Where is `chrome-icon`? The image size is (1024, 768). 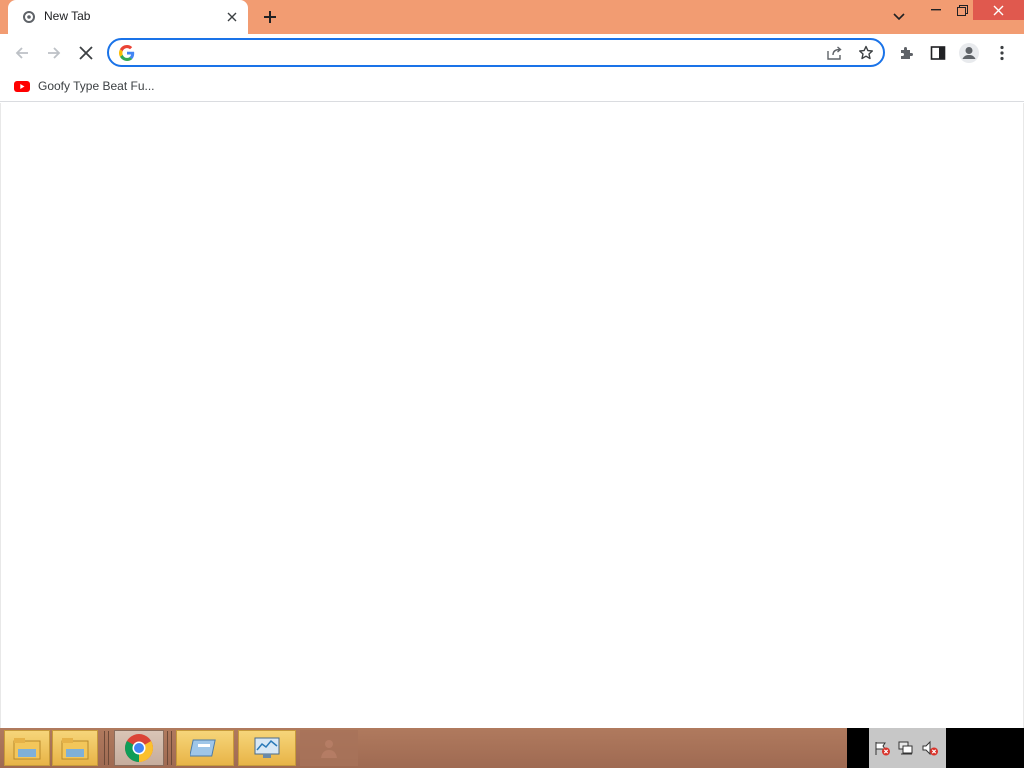 chrome-icon is located at coordinates (139, 748).